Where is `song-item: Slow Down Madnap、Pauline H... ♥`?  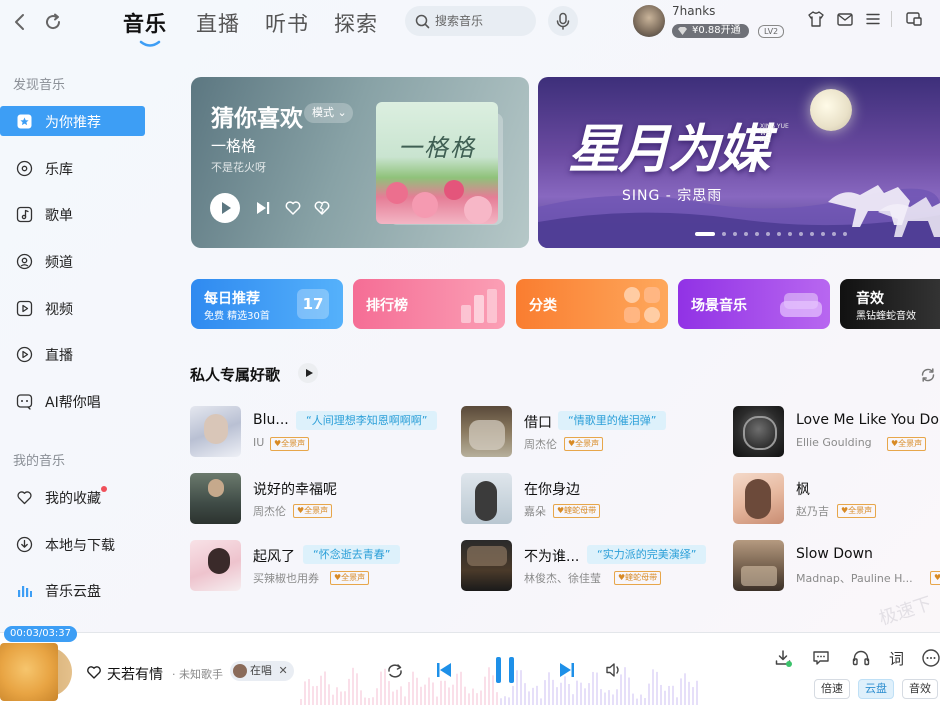
song-item: Slow Down Madnap、Pauline H... ♥ is located at coordinates (836, 566).